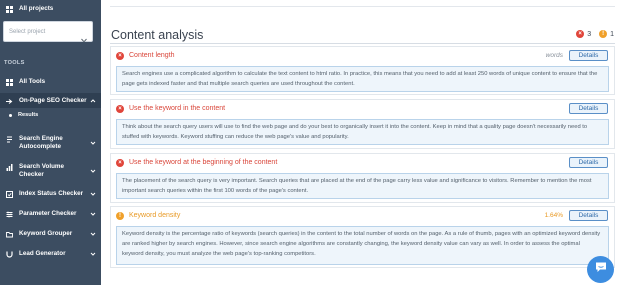 This screenshot has width=624, height=285. I want to click on arrow-icon, so click(9, 101).